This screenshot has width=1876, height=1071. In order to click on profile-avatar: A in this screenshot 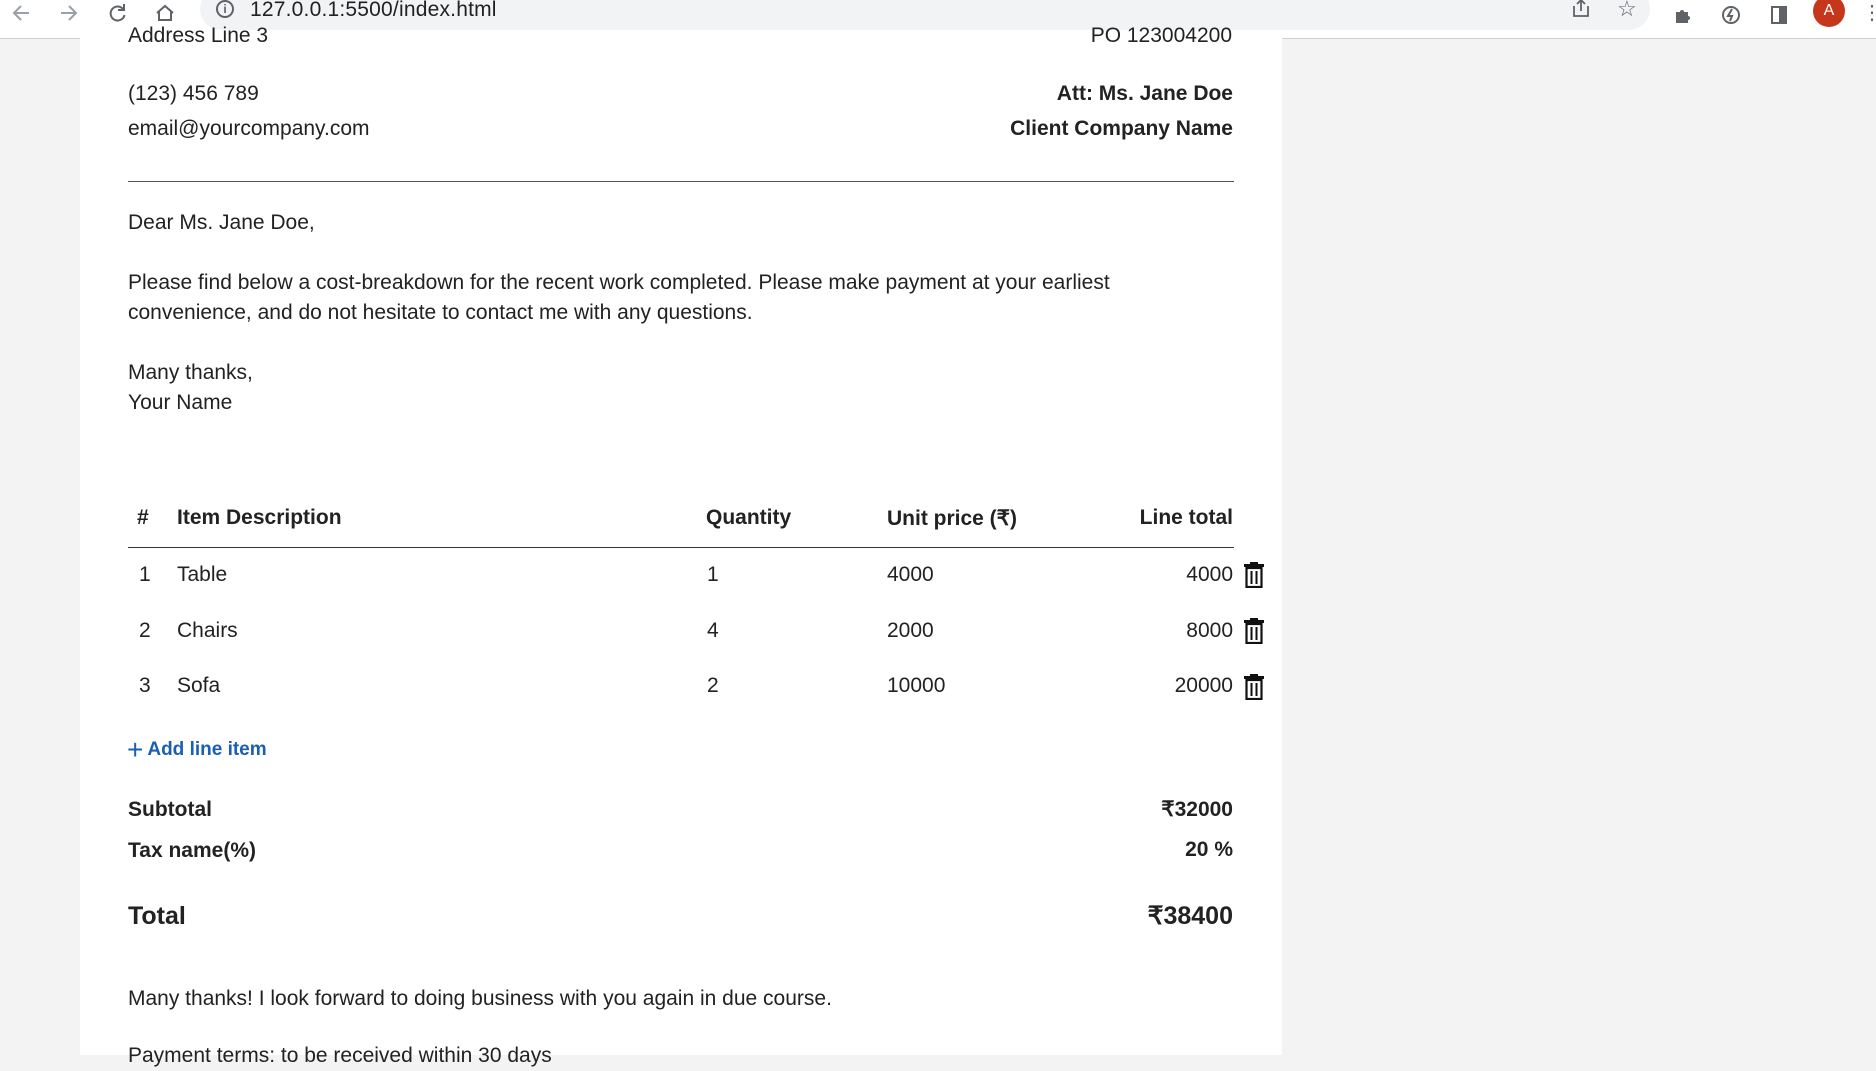, I will do `click(1829, 13)`.